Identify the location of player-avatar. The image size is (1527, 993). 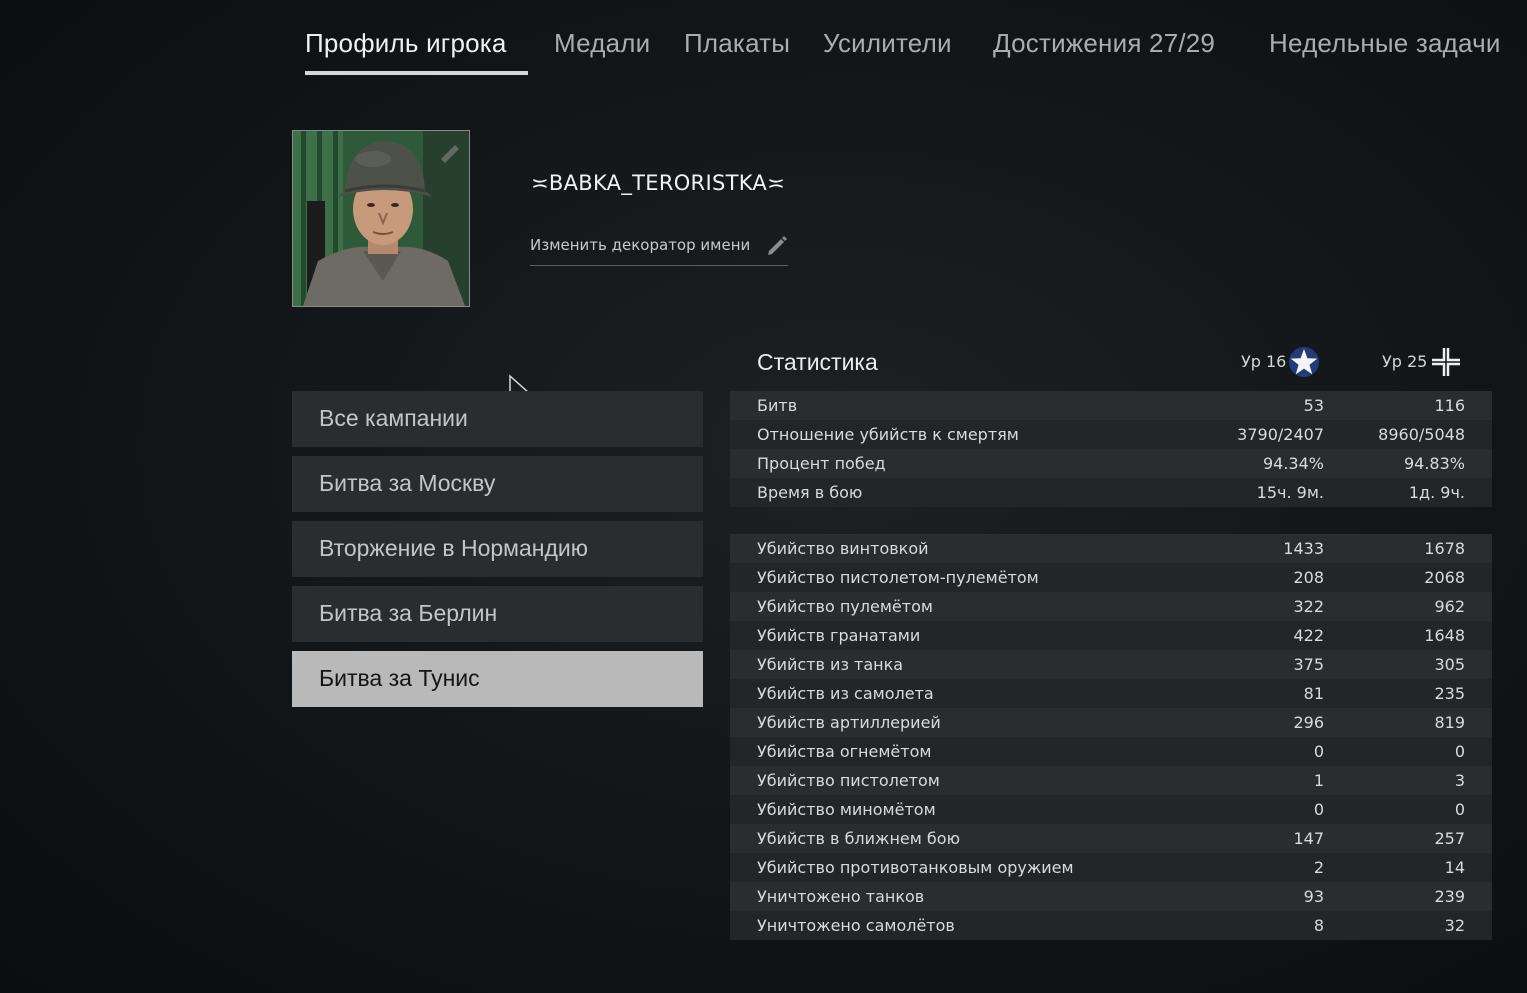
(381, 218).